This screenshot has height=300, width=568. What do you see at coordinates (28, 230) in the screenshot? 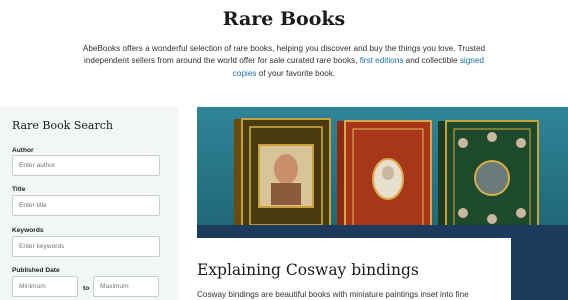
I see `keywords-label: Keywords` at bounding box center [28, 230].